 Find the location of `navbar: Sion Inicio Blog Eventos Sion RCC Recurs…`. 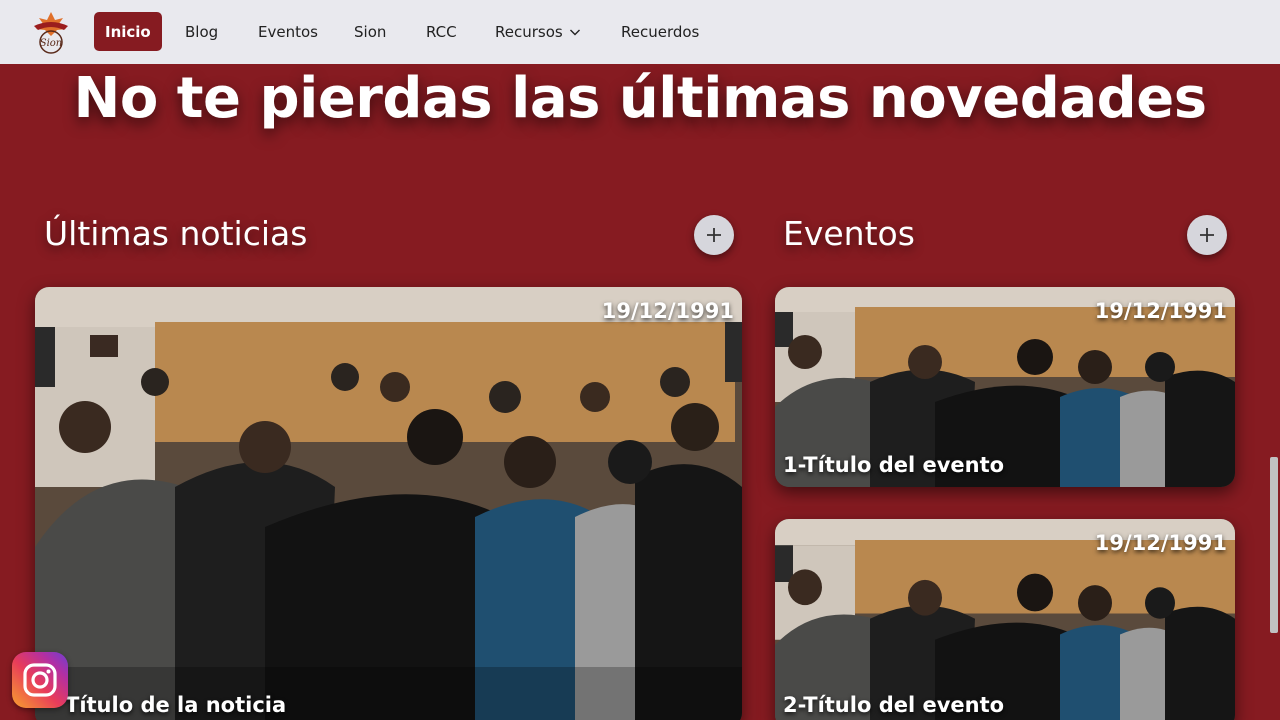

navbar: Sion Inicio Blog Eventos Sion RCC Recurs… is located at coordinates (640, 32).